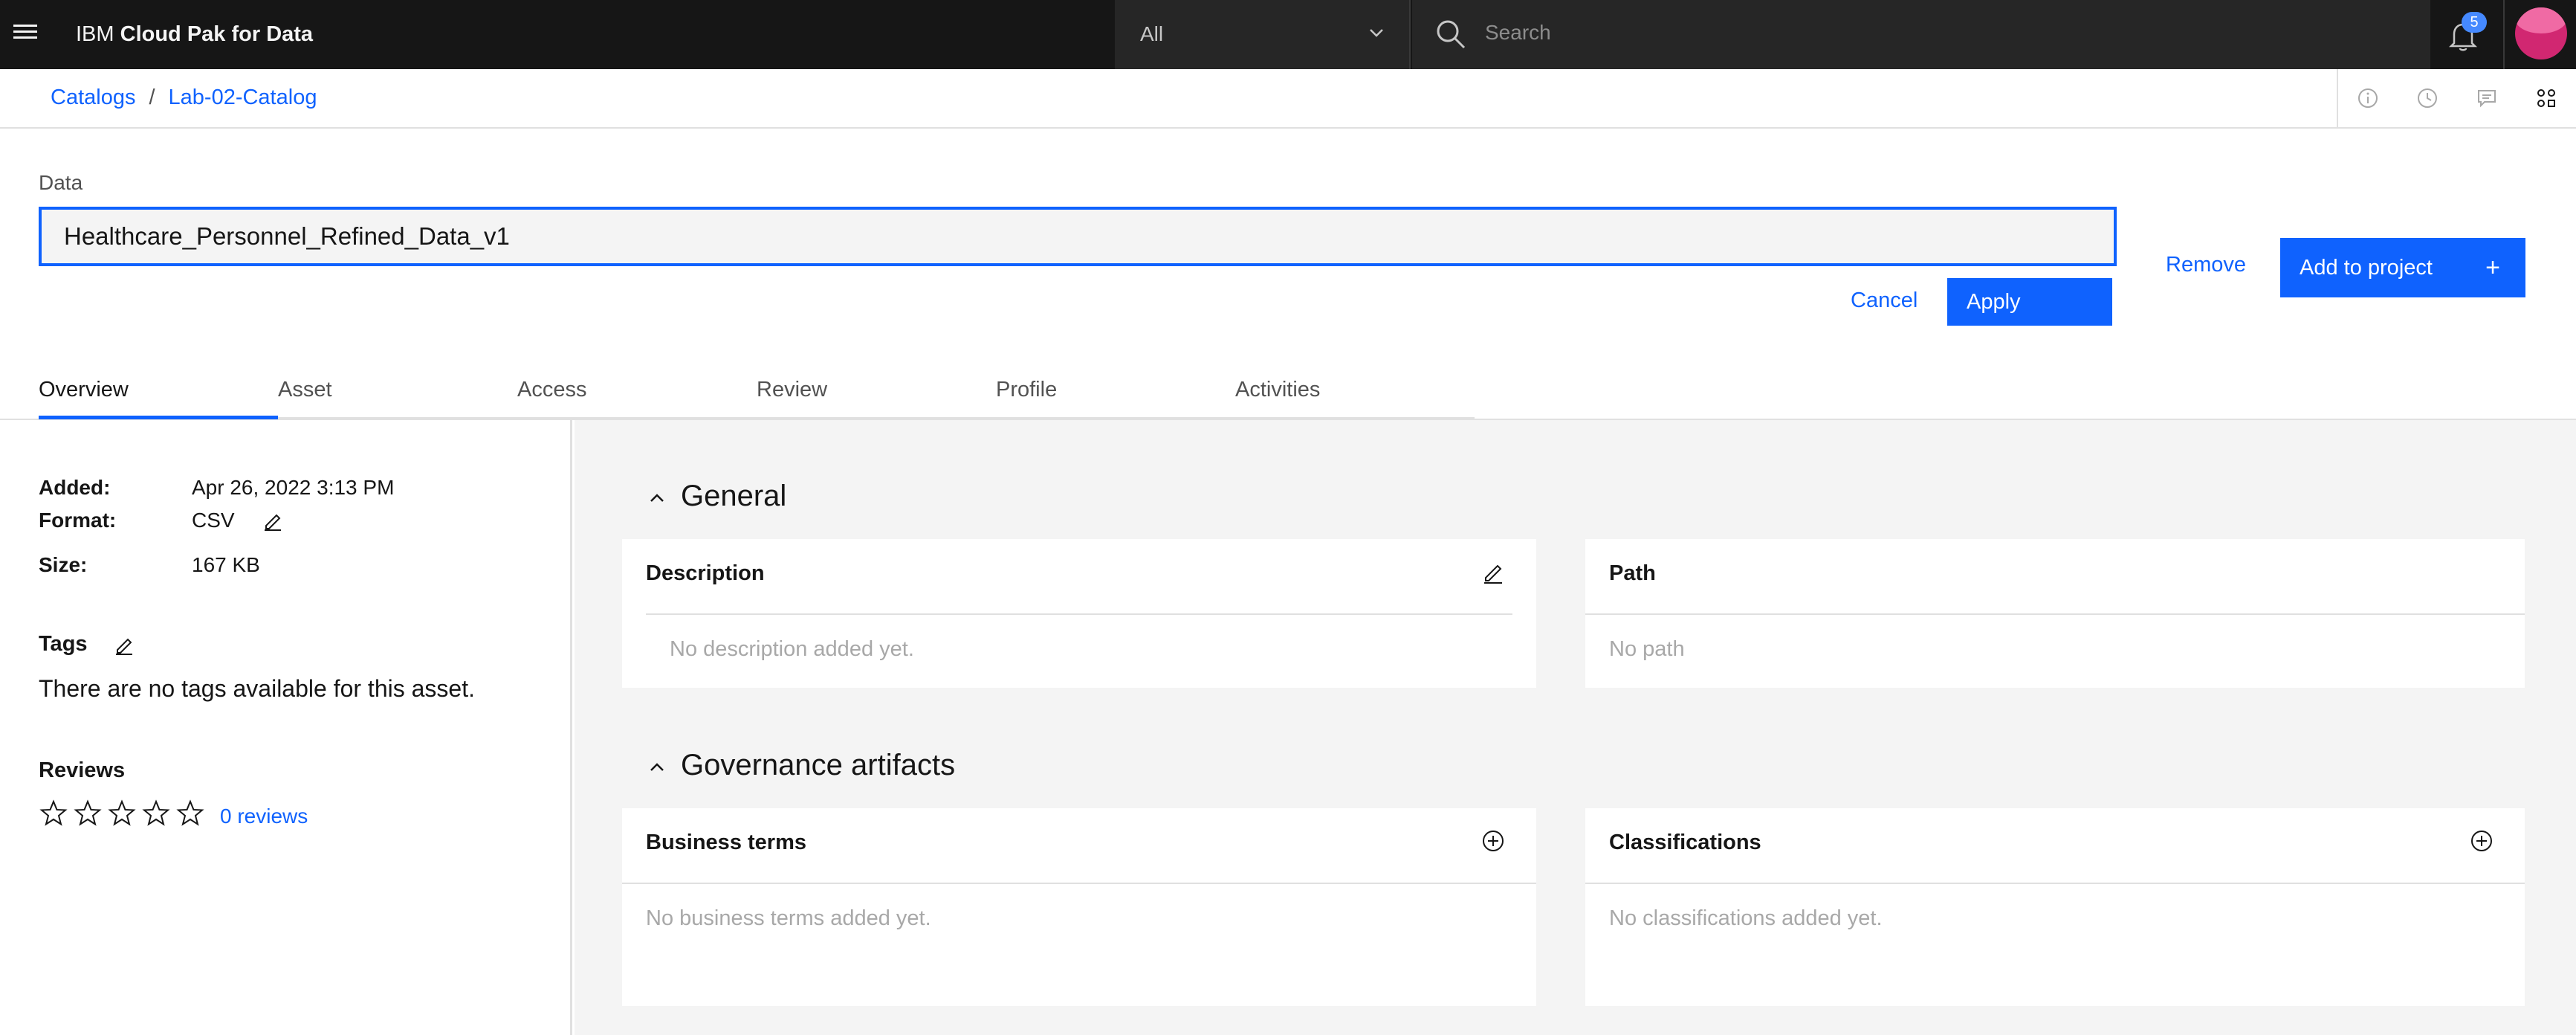 The image size is (2576, 1035). I want to click on app-brand: IBM Cloud Pak for Data, so click(194, 34).